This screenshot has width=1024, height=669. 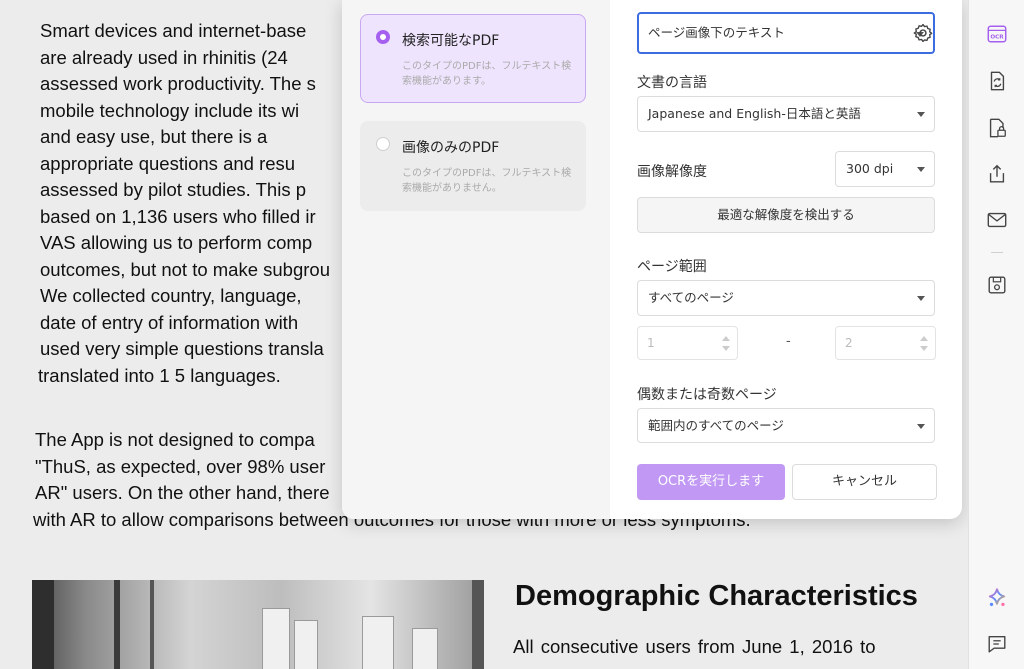 I want to click on text-line: Smart devices and internet-base, so click(x=173, y=30).